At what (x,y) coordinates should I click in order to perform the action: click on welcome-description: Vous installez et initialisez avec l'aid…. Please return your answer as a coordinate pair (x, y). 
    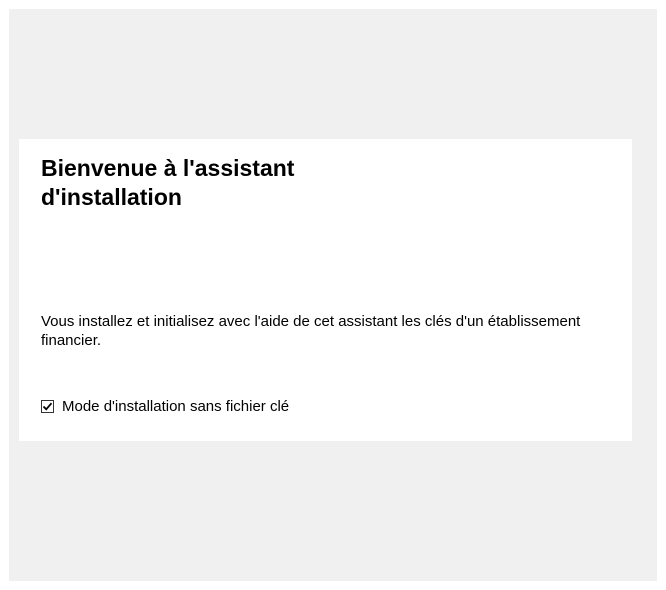
    Looking at the image, I should click on (311, 331).